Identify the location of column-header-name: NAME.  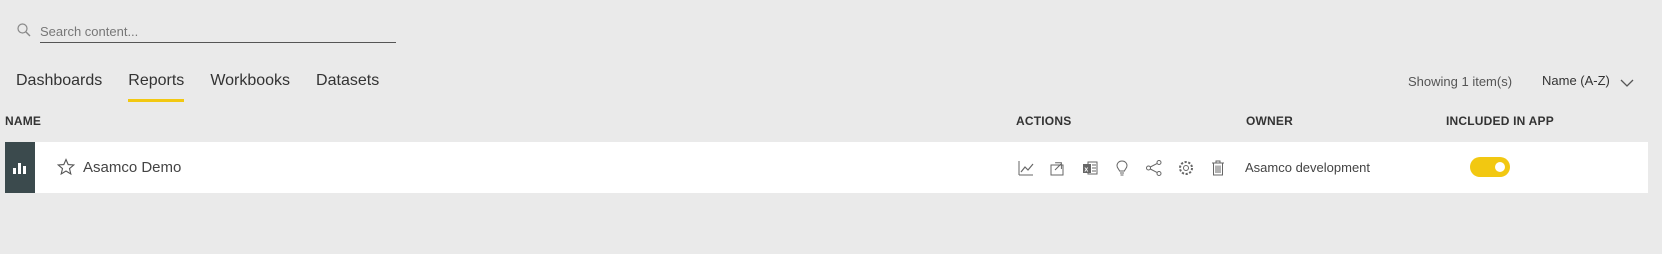
(23, 121).